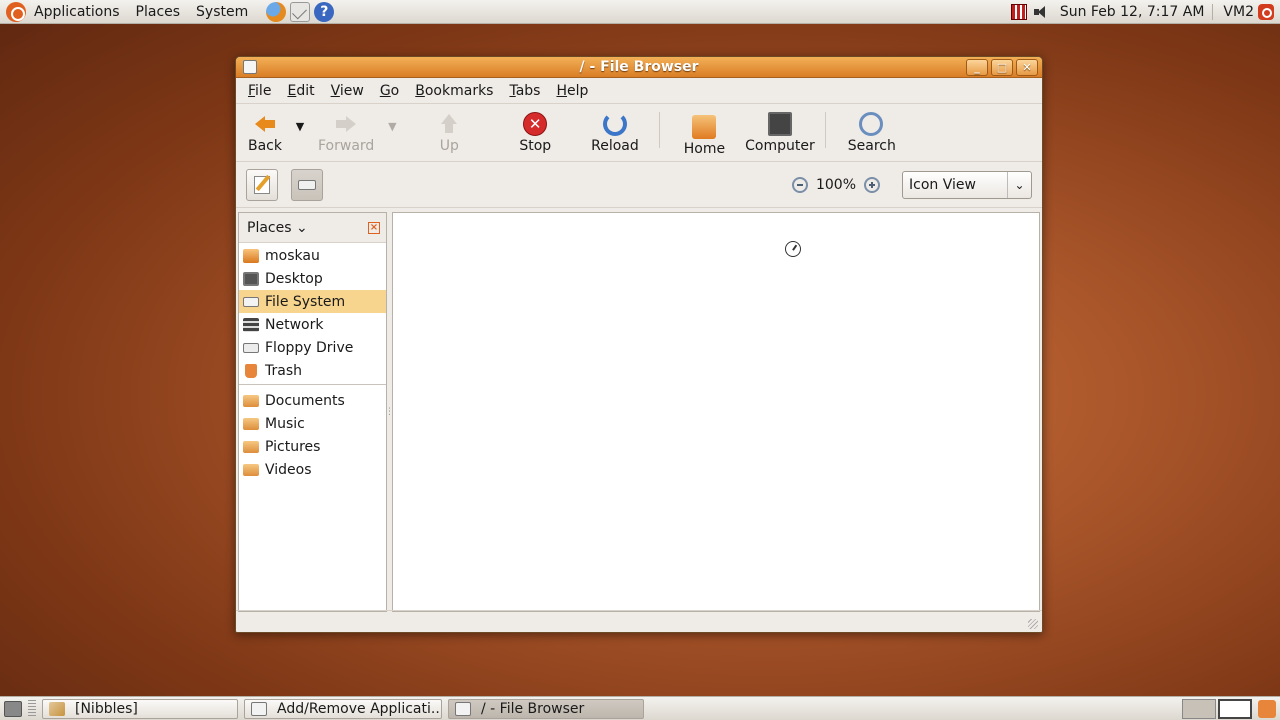 The image size is (1280, 720). What do you see at coordinates (615, 133) in the screenshot?
I see `reload-button: Reload` at bounding box center [615, 133].